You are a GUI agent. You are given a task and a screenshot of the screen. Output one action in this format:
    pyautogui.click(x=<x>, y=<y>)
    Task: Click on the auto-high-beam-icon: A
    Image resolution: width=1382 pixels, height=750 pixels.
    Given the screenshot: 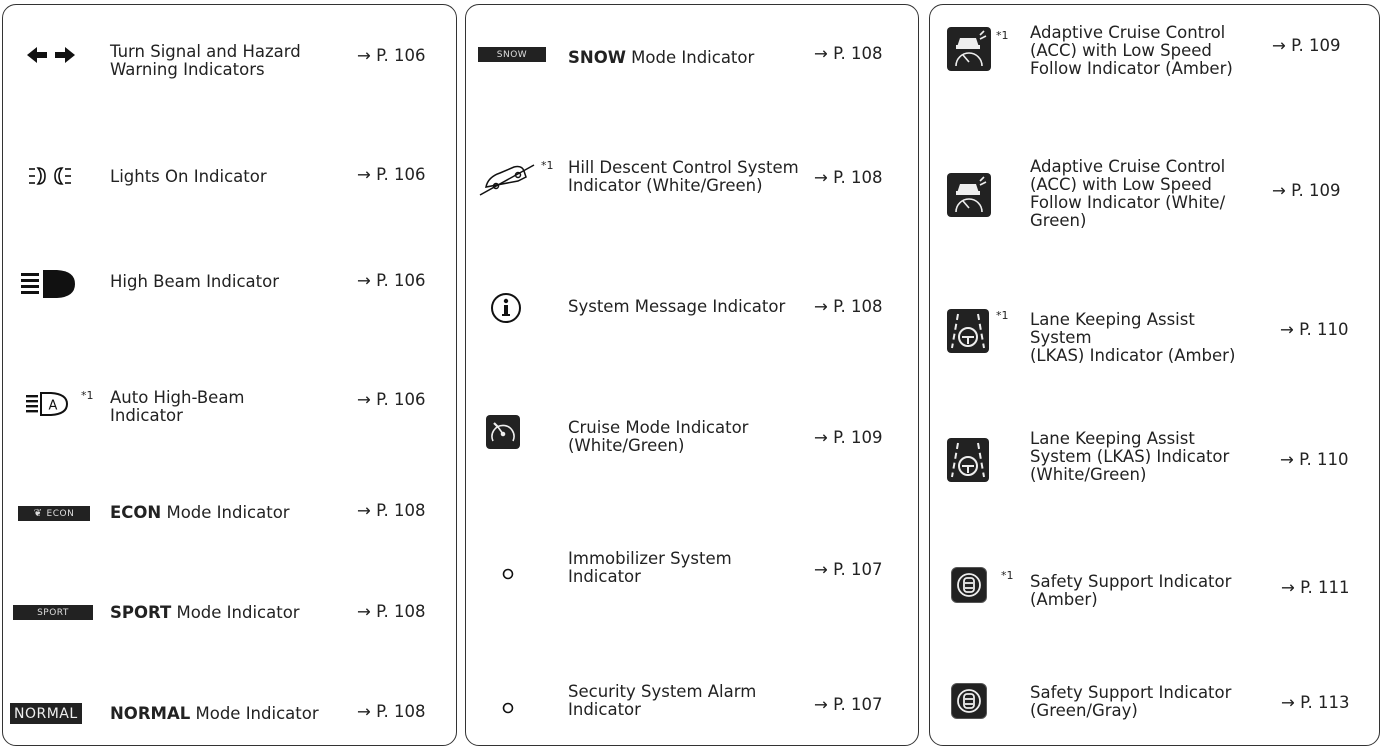 What is the action you would take?
    pyautogui.click(x=49, y=404)
    